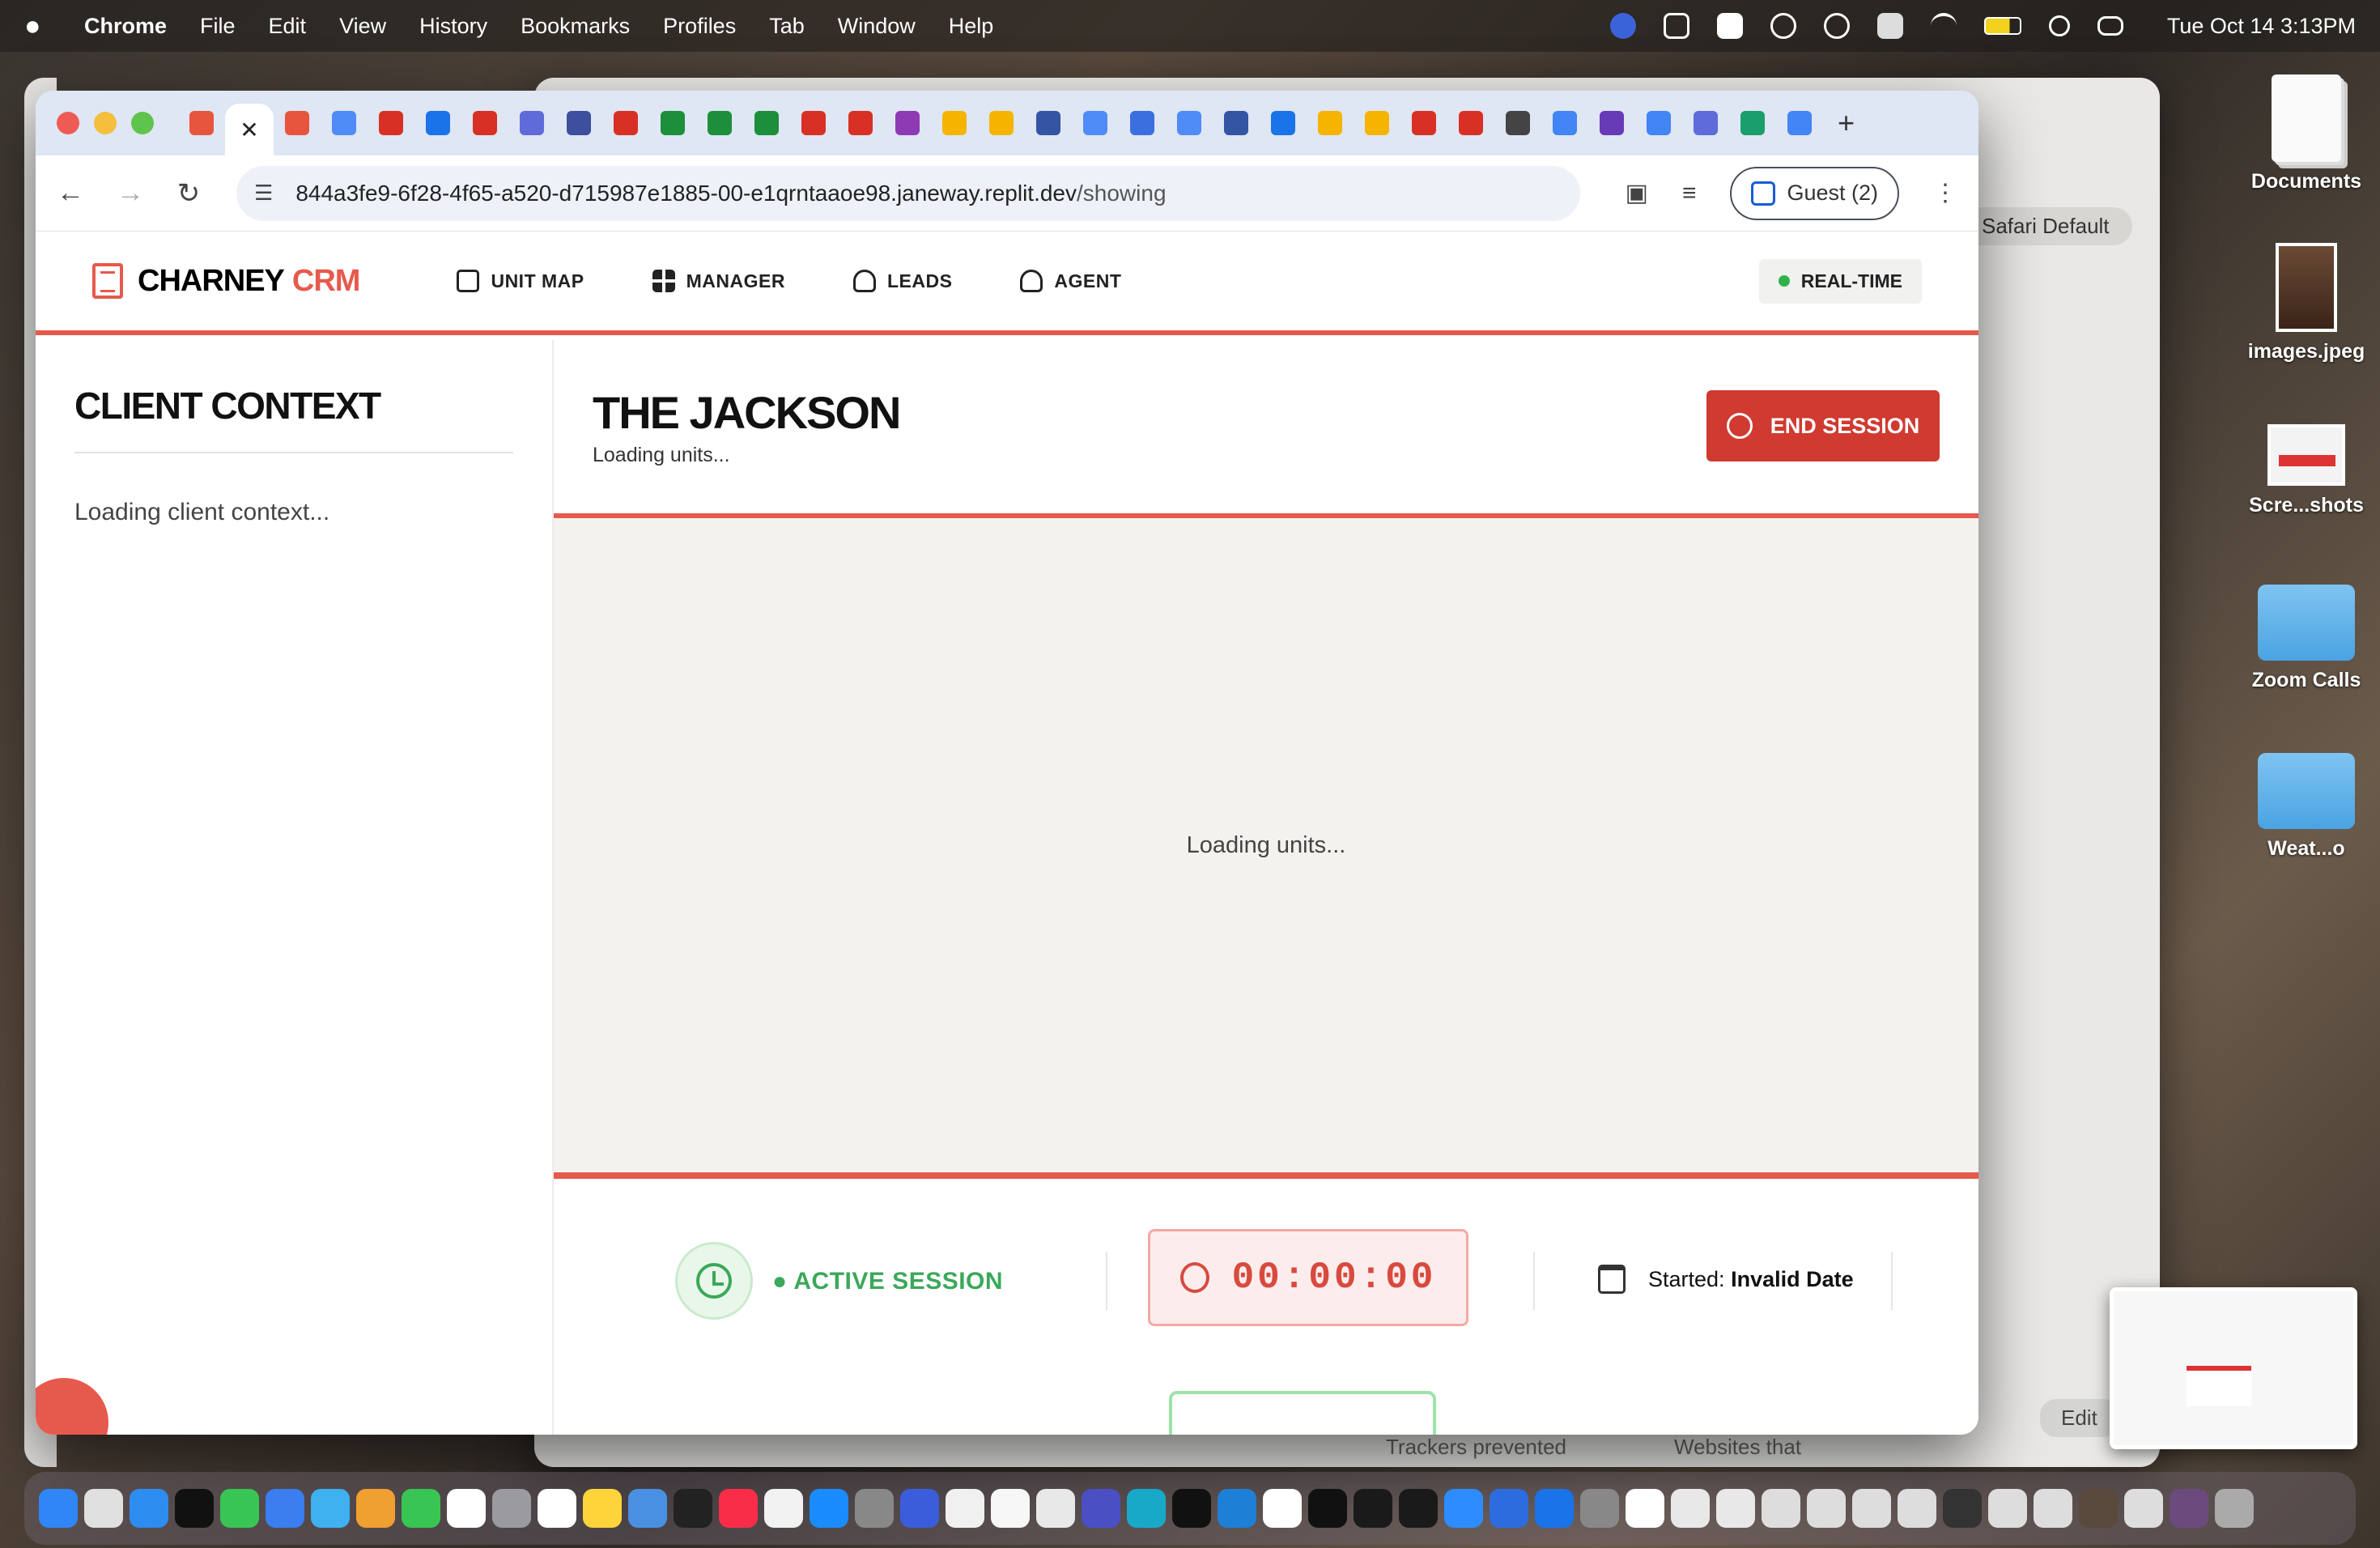 Image resolution: width=2380 pixels, height=1548 pixels. Describe the element at coordinates (125, 27) in the screenshot. I see `menu-app-name: Chrome` at that location.